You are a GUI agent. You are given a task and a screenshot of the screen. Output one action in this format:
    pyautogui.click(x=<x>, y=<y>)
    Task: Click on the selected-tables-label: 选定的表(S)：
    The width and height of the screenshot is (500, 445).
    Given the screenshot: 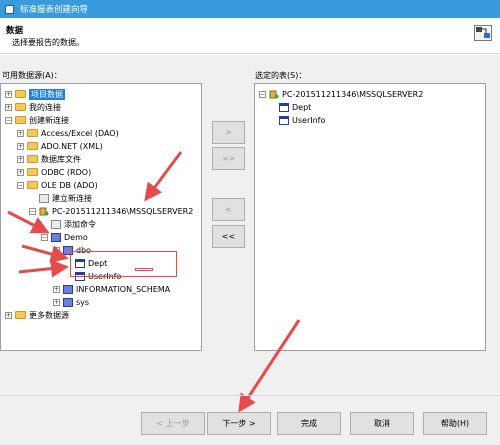 What is the action you would take?
    pyautogui.click(x=281, y=75)
    